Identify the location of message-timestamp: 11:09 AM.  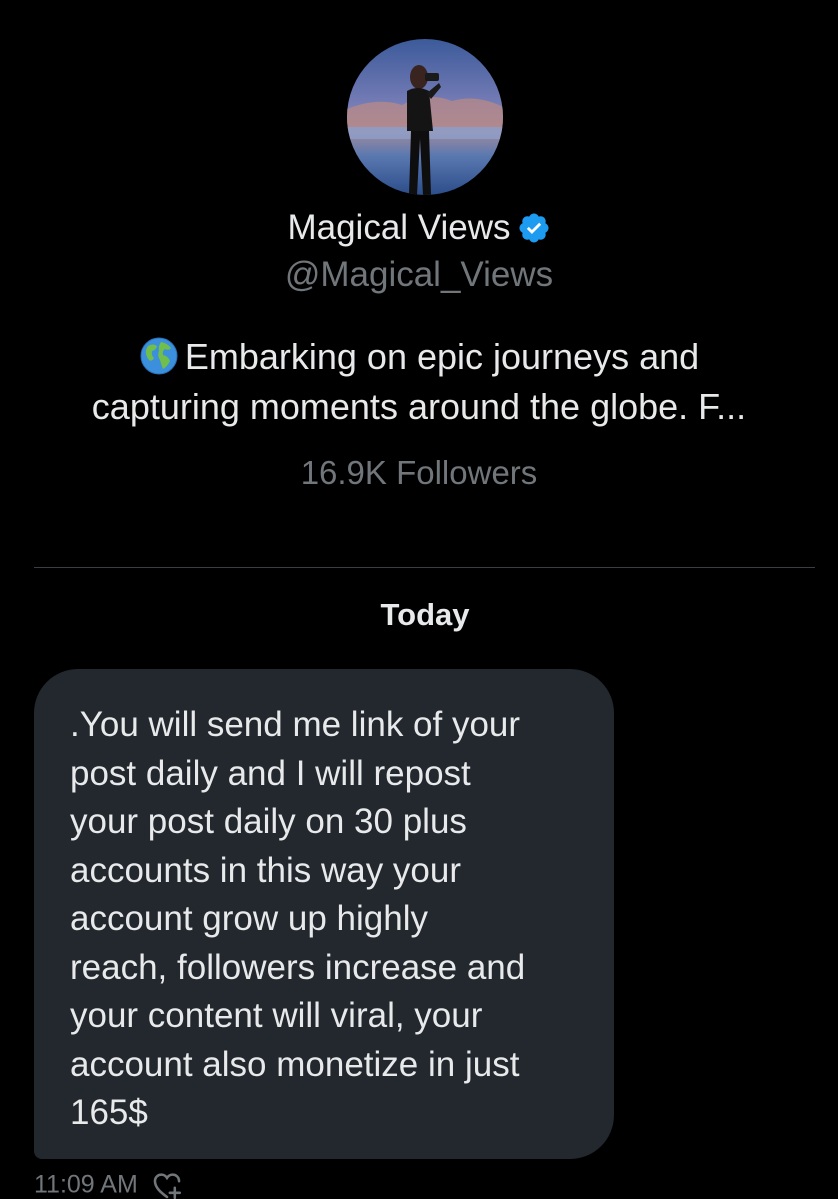
(86, 1184).